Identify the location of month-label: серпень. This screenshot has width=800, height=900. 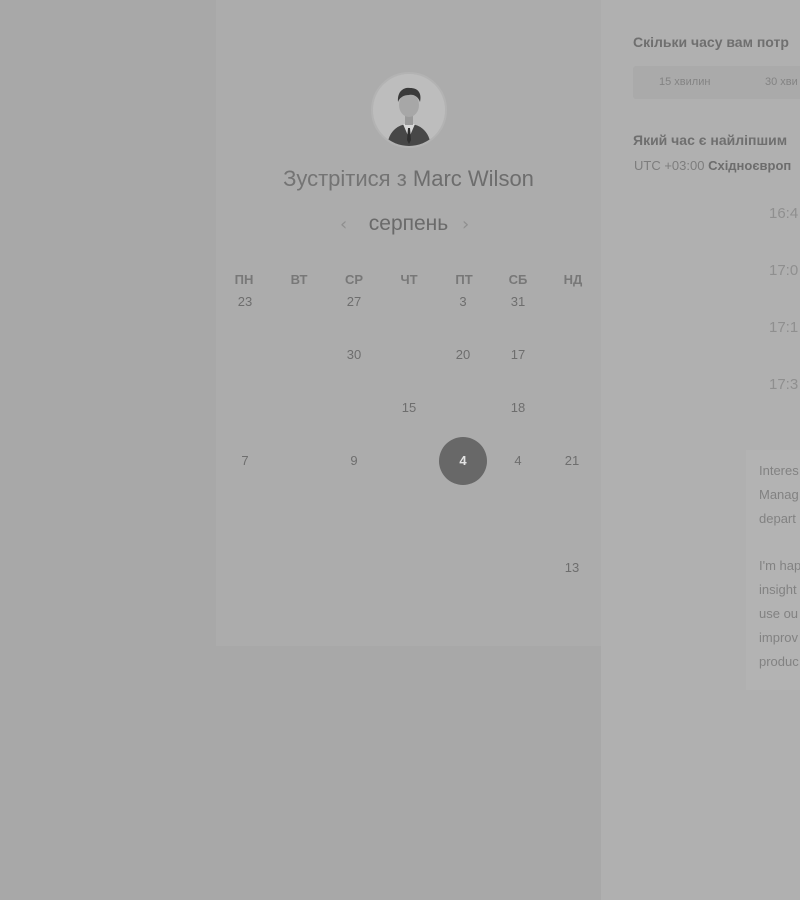
(408, 223).